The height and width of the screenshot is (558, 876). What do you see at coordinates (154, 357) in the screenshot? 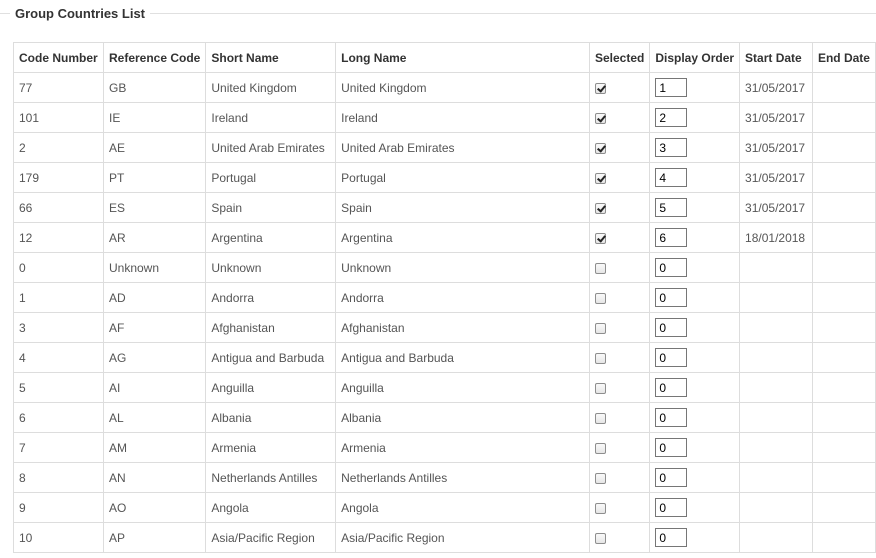
I see `cell-reference-code: AG` at bounding box center [154, 357].